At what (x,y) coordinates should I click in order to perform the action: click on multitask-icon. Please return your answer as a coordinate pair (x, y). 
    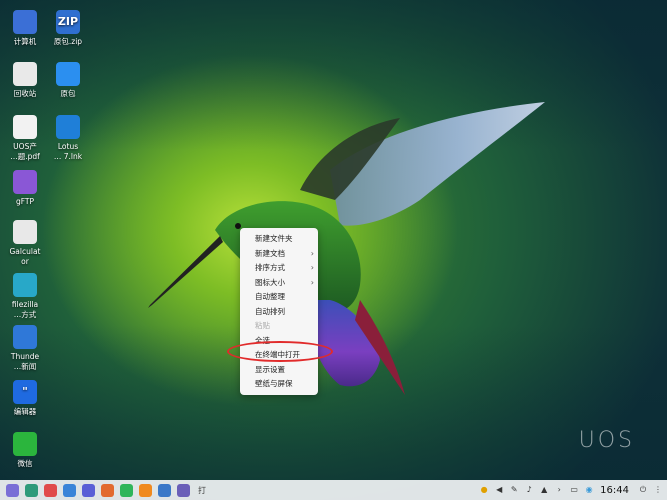
    Looking at the image, I should click on (31, 490).